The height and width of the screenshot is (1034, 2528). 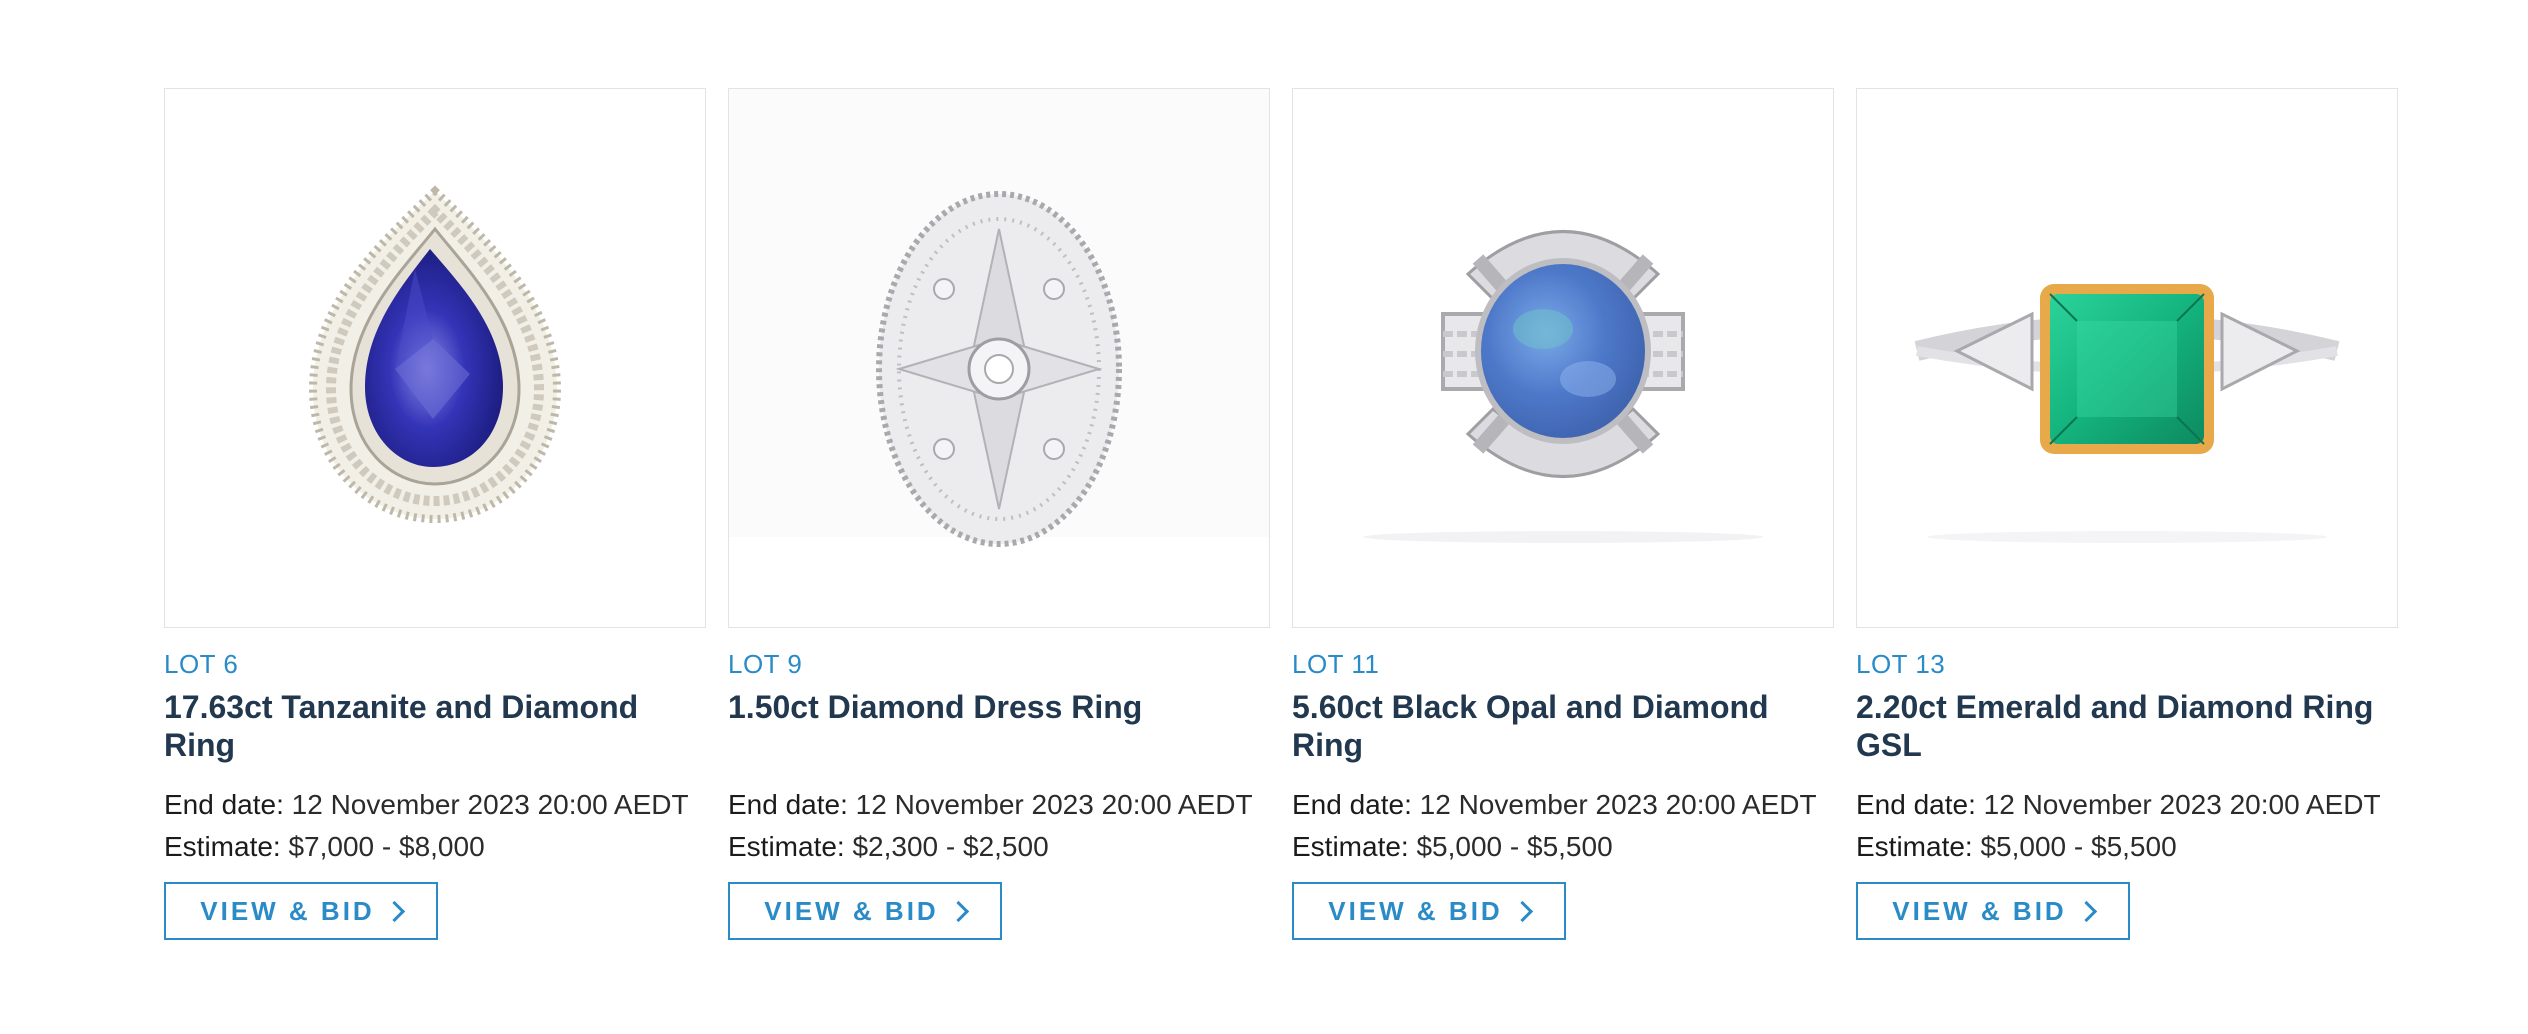 I want to click on diamond-dress-ring-image, so click(x=999, y=318).